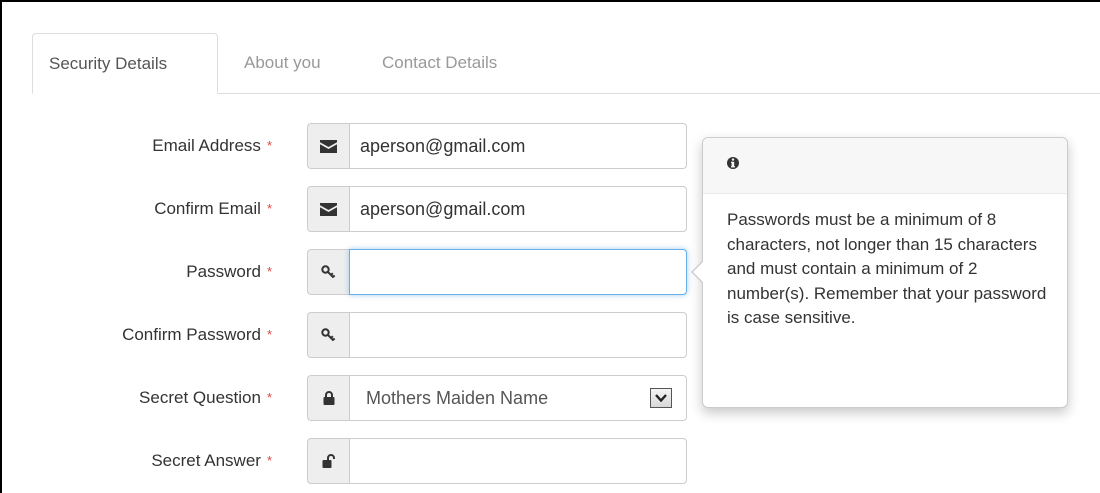  I want to click on form-row-secret-answer: Secret Answer *, so click(347, 461).